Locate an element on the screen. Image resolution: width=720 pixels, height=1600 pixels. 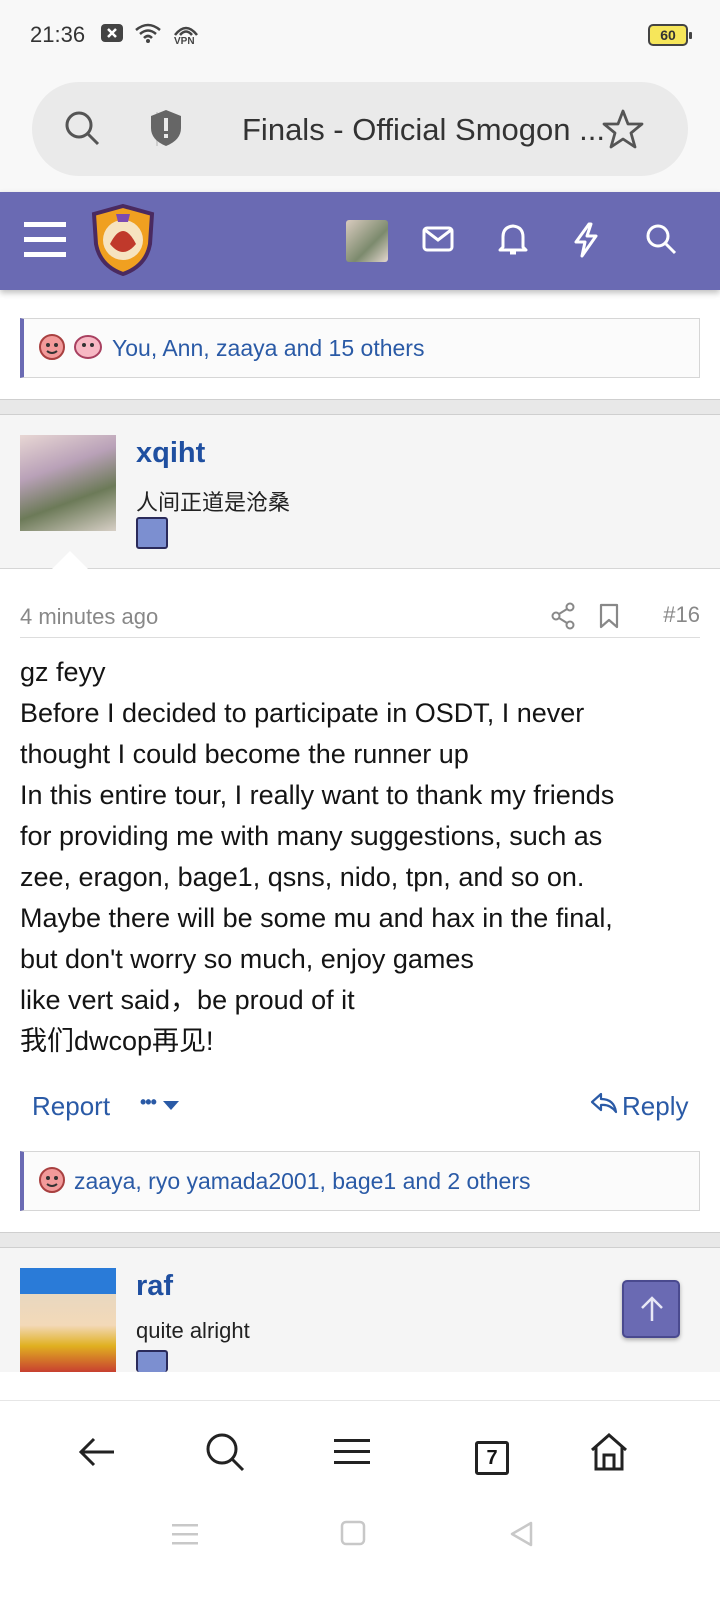
post-line: like vert said，be proud of it is located at coordinates (187, 1000).